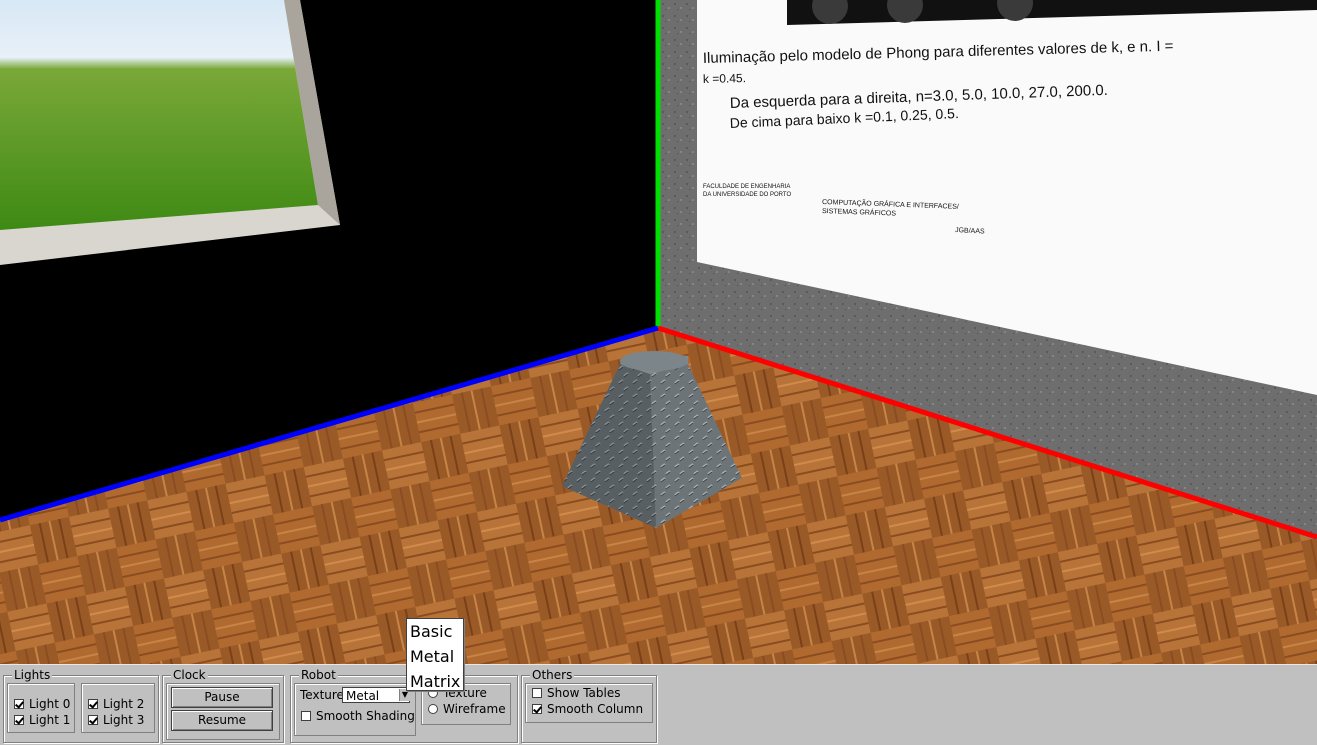 Image resolution: width=1317 pixels, height=745 pixels. What do you see at coordinates (32, 675) in the screenshot?
I see `lights-title: Lights` at bounding box center [32, 675].